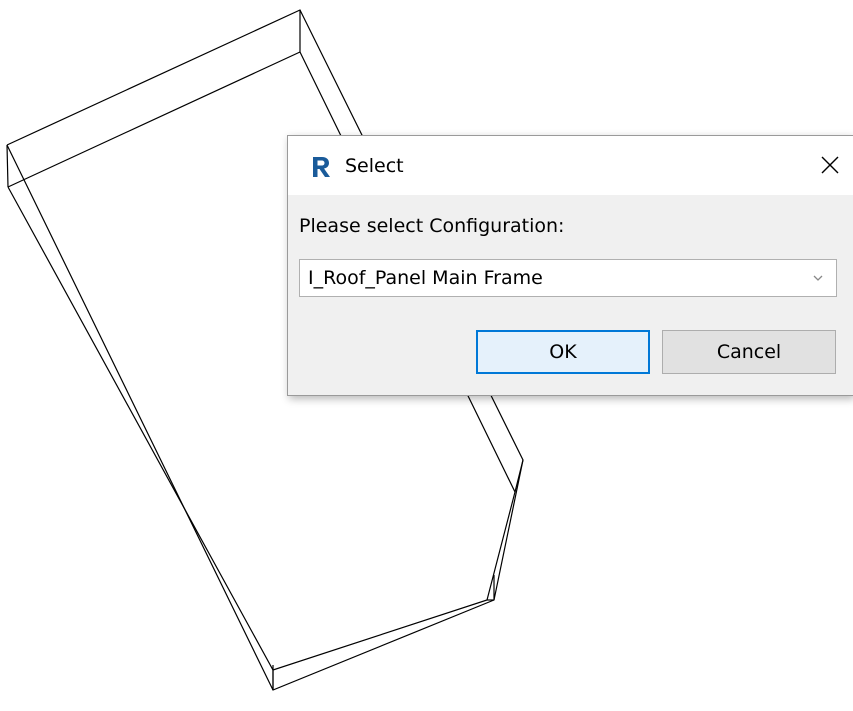  I want to click on chevron-down-icon, so click(818, 278).